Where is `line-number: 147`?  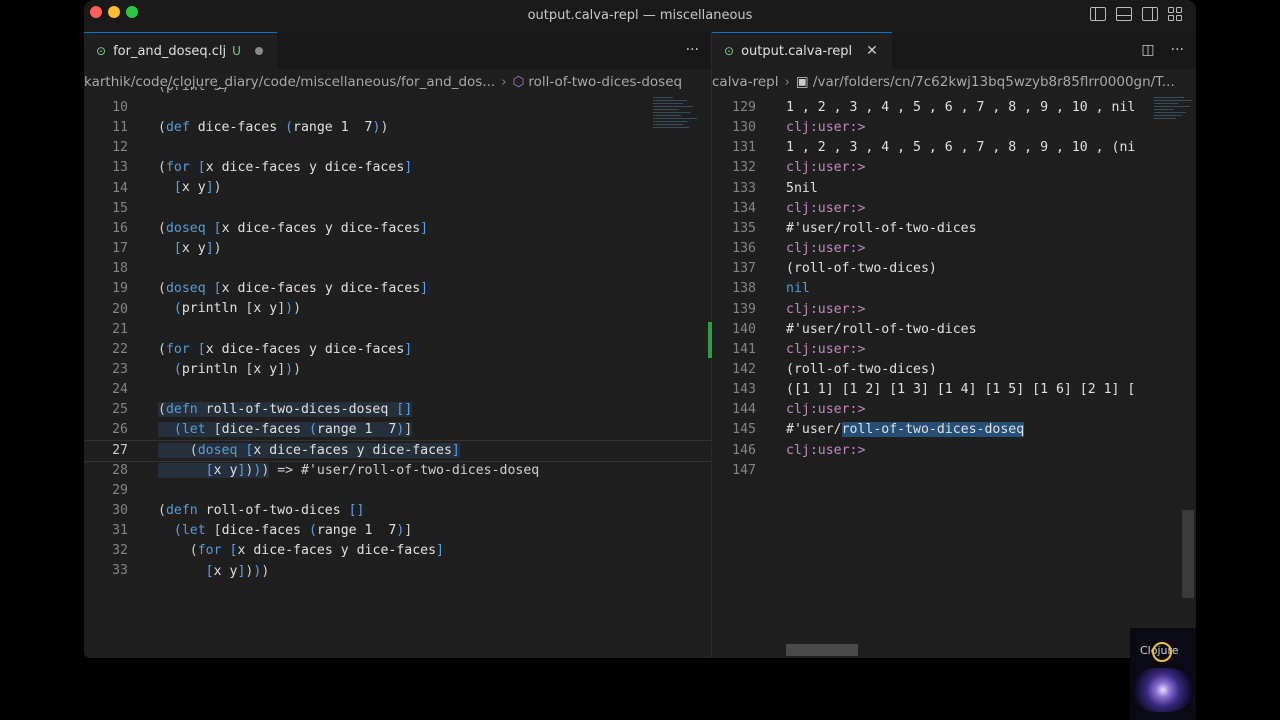
line-number: 147 is located at coordinates (744, 470).